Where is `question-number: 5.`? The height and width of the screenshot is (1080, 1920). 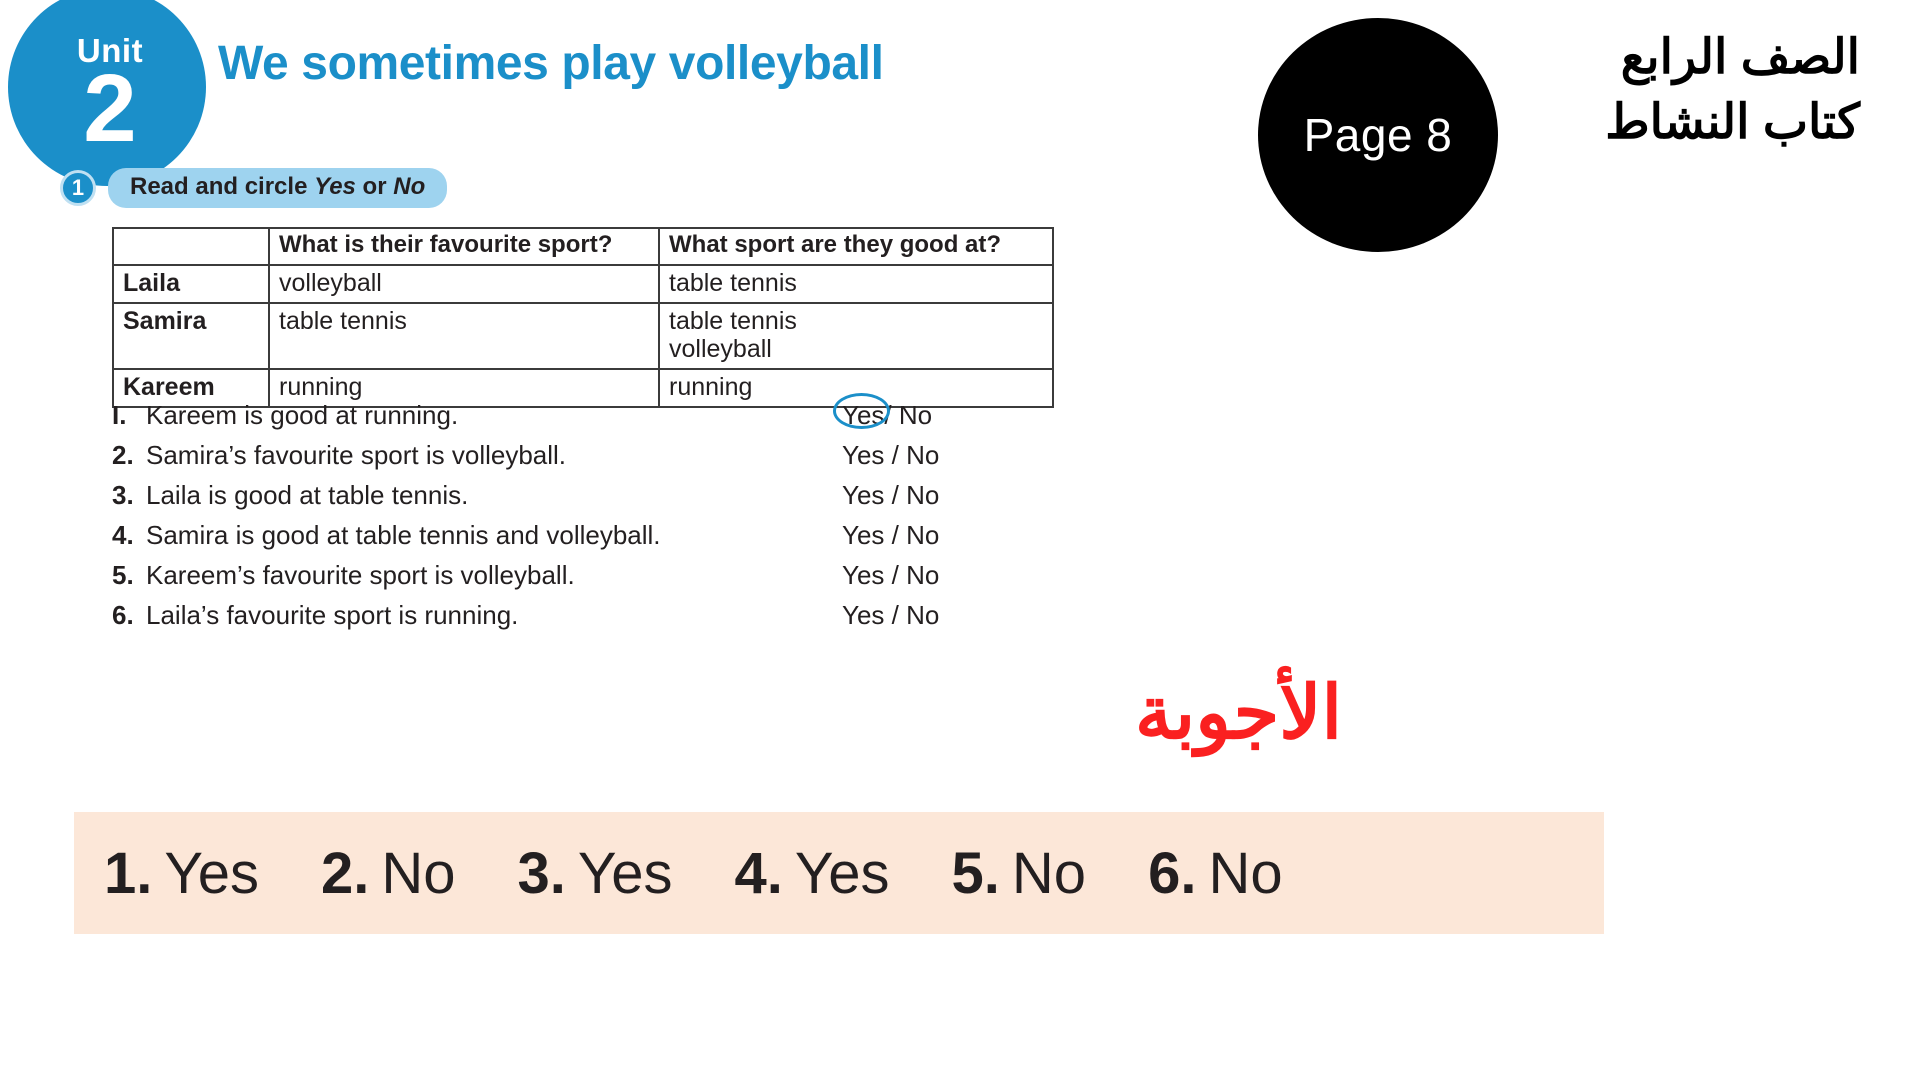
question-number: 5. is located at coordinates (123, 575).